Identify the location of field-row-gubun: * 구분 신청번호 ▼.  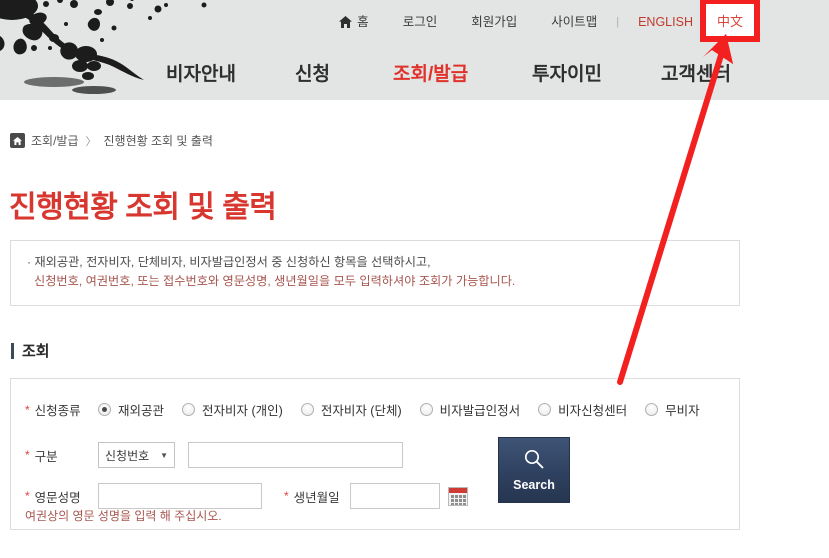
(214, 455).